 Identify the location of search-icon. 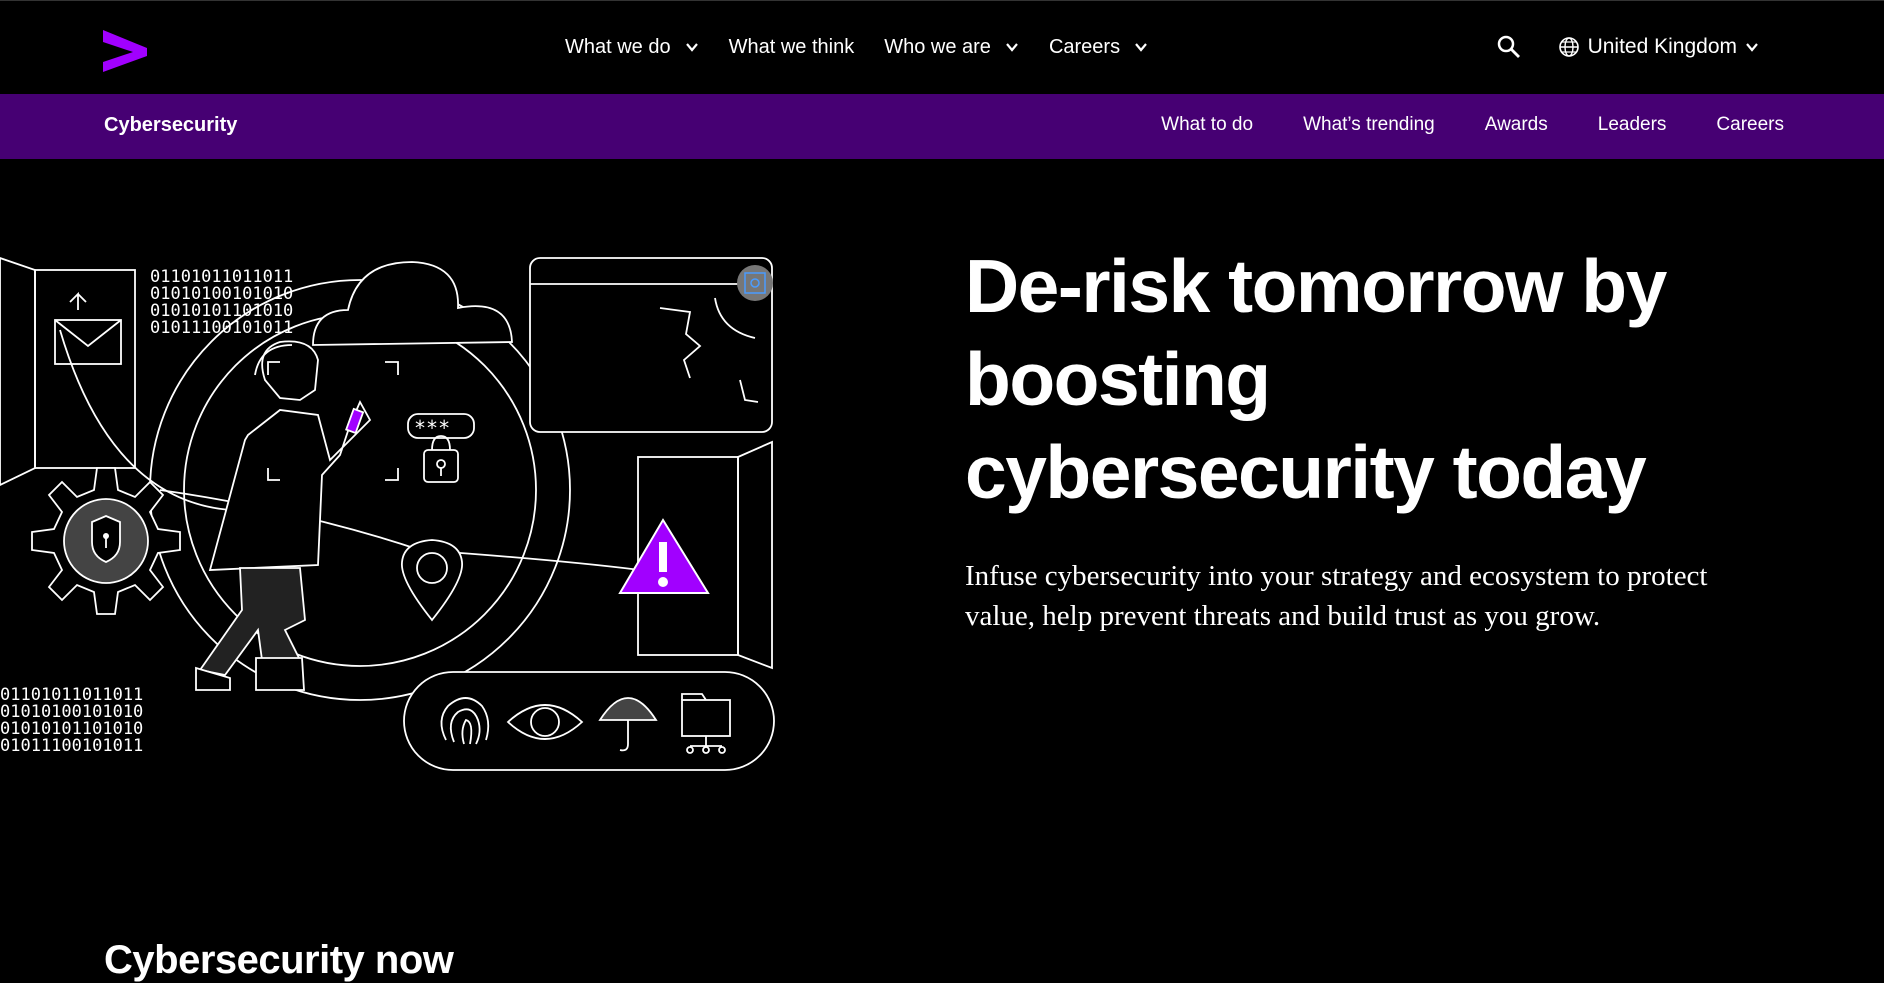
(1509, 47).